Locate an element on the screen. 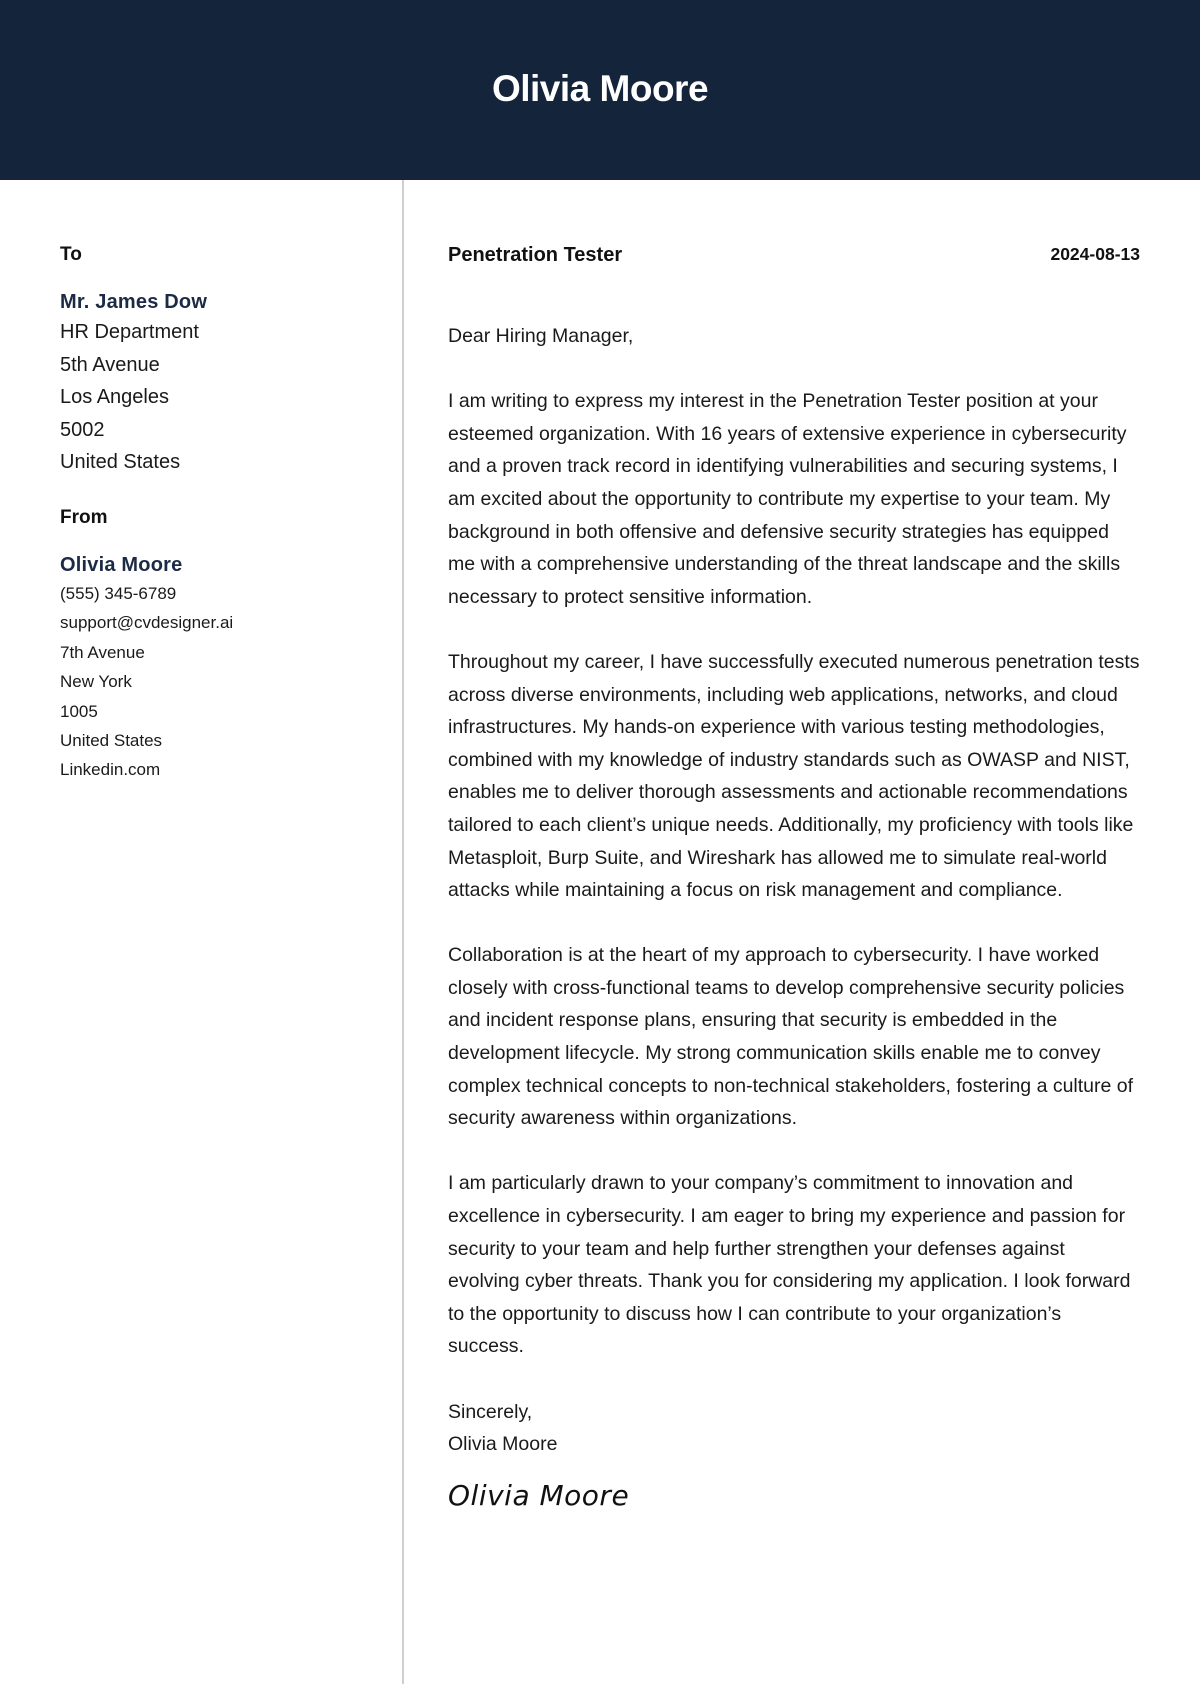 This screenshot has height=1684, width=1200. from-heading: From is located at coordinates (84, 517).